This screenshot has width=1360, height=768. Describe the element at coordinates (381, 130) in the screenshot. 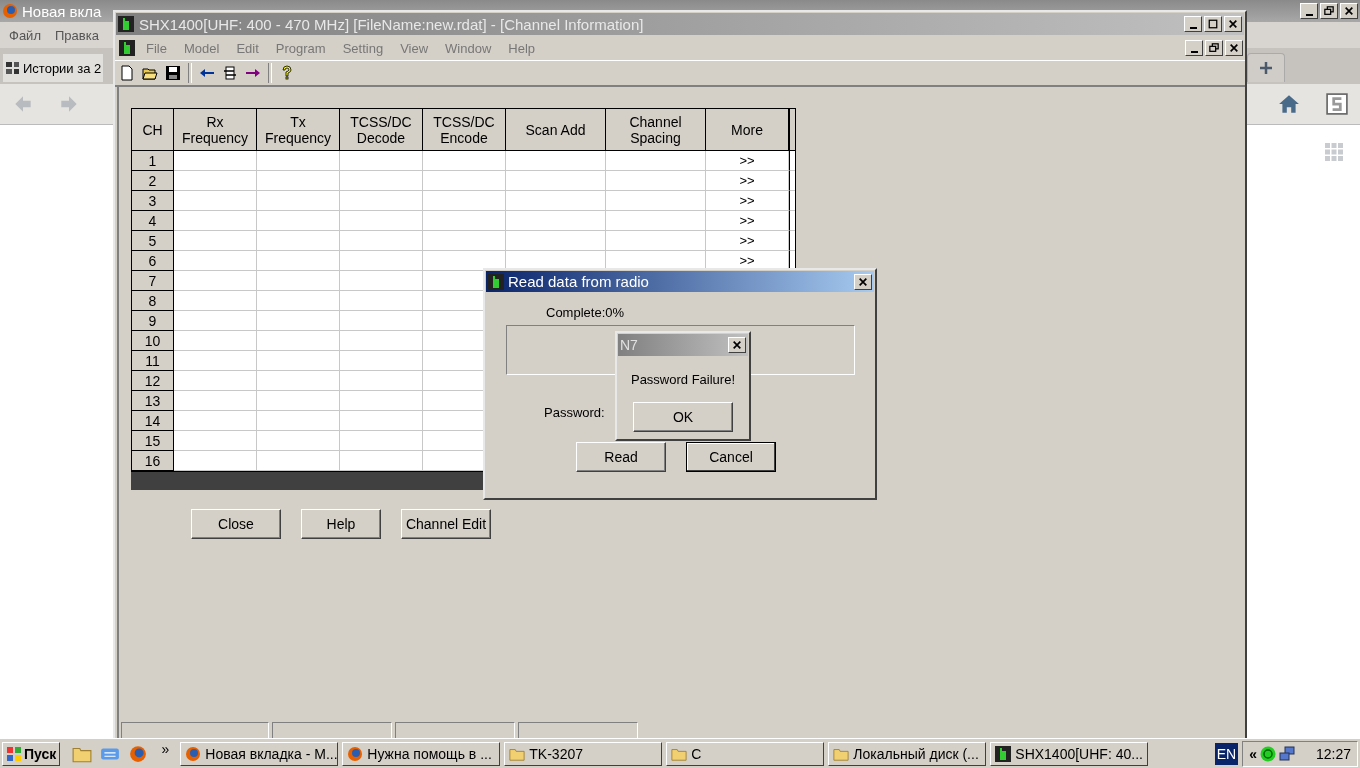

I see `column-header: TCSS/DC Decode` at that location.